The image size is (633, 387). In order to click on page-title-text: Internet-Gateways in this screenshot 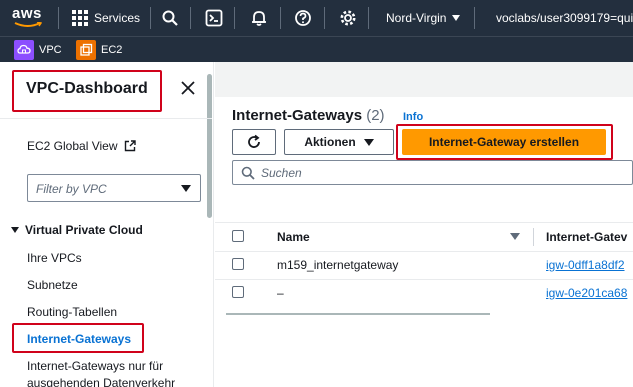, I will do `click(297, 115)`.